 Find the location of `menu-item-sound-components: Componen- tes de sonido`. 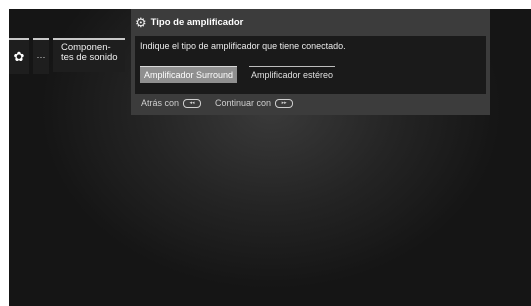

menu-item-sound-components: Componen- tes de sonido is located at coordinates (89, 55).